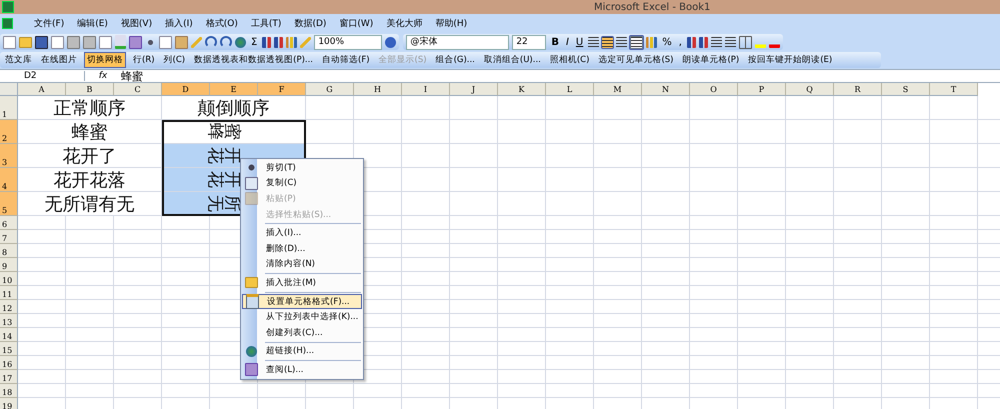 The height and width of the screenshot is (409, 1000). I want to click on new-file-icon, so click(9, 42).